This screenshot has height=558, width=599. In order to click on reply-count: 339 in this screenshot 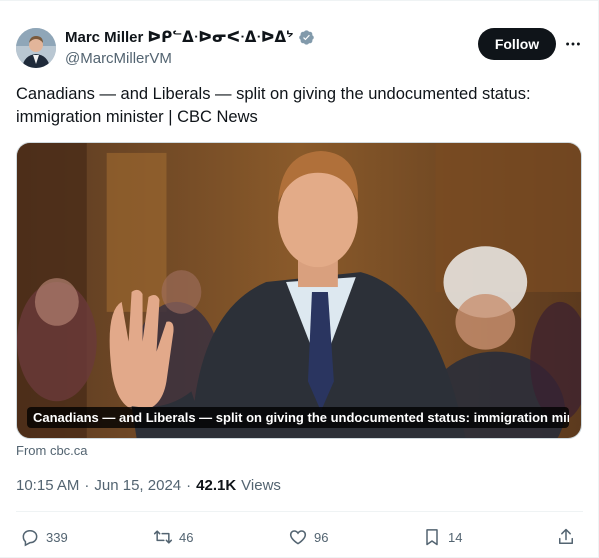, I will do `click(57, 537)`.